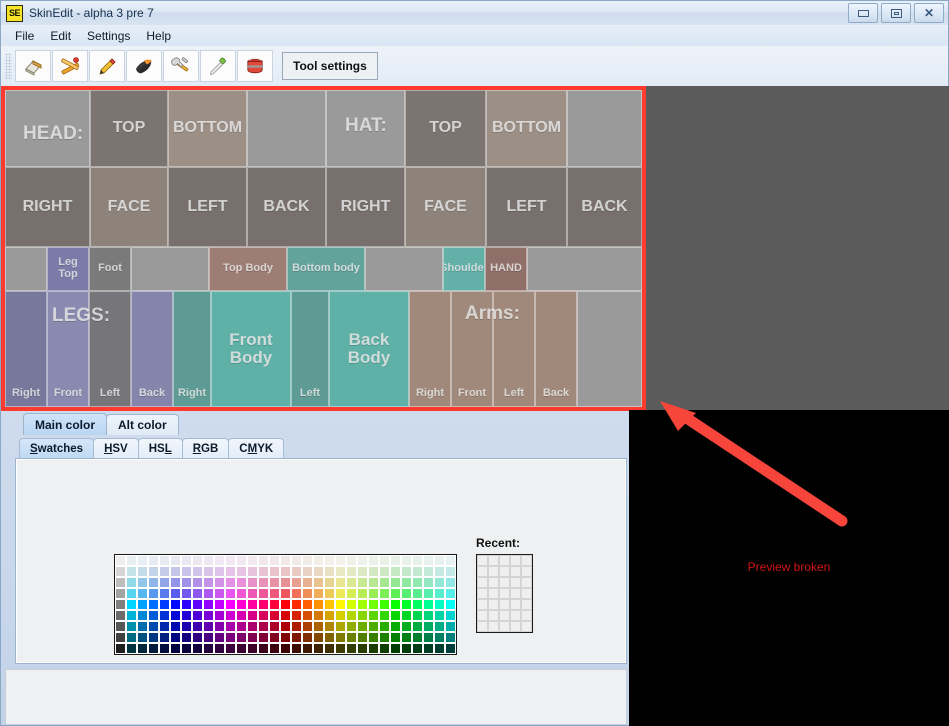 This screenshot has width=949, height=726. What do you see at coordinates (142, 424) in the screenshot?
I see `tab-alt-color: Alt color` at bounding box center [142, 424].